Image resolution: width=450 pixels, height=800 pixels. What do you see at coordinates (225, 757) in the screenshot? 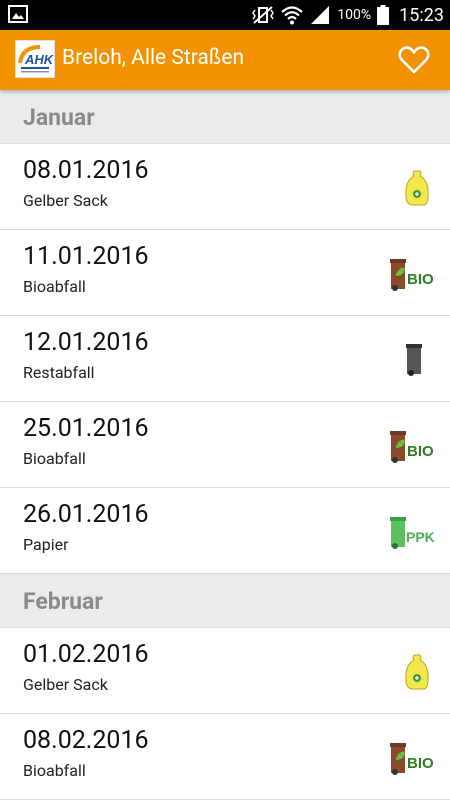
I see `list-item: 08.02.2016 Bioabfall BIO` at bounding box center [225, 757].